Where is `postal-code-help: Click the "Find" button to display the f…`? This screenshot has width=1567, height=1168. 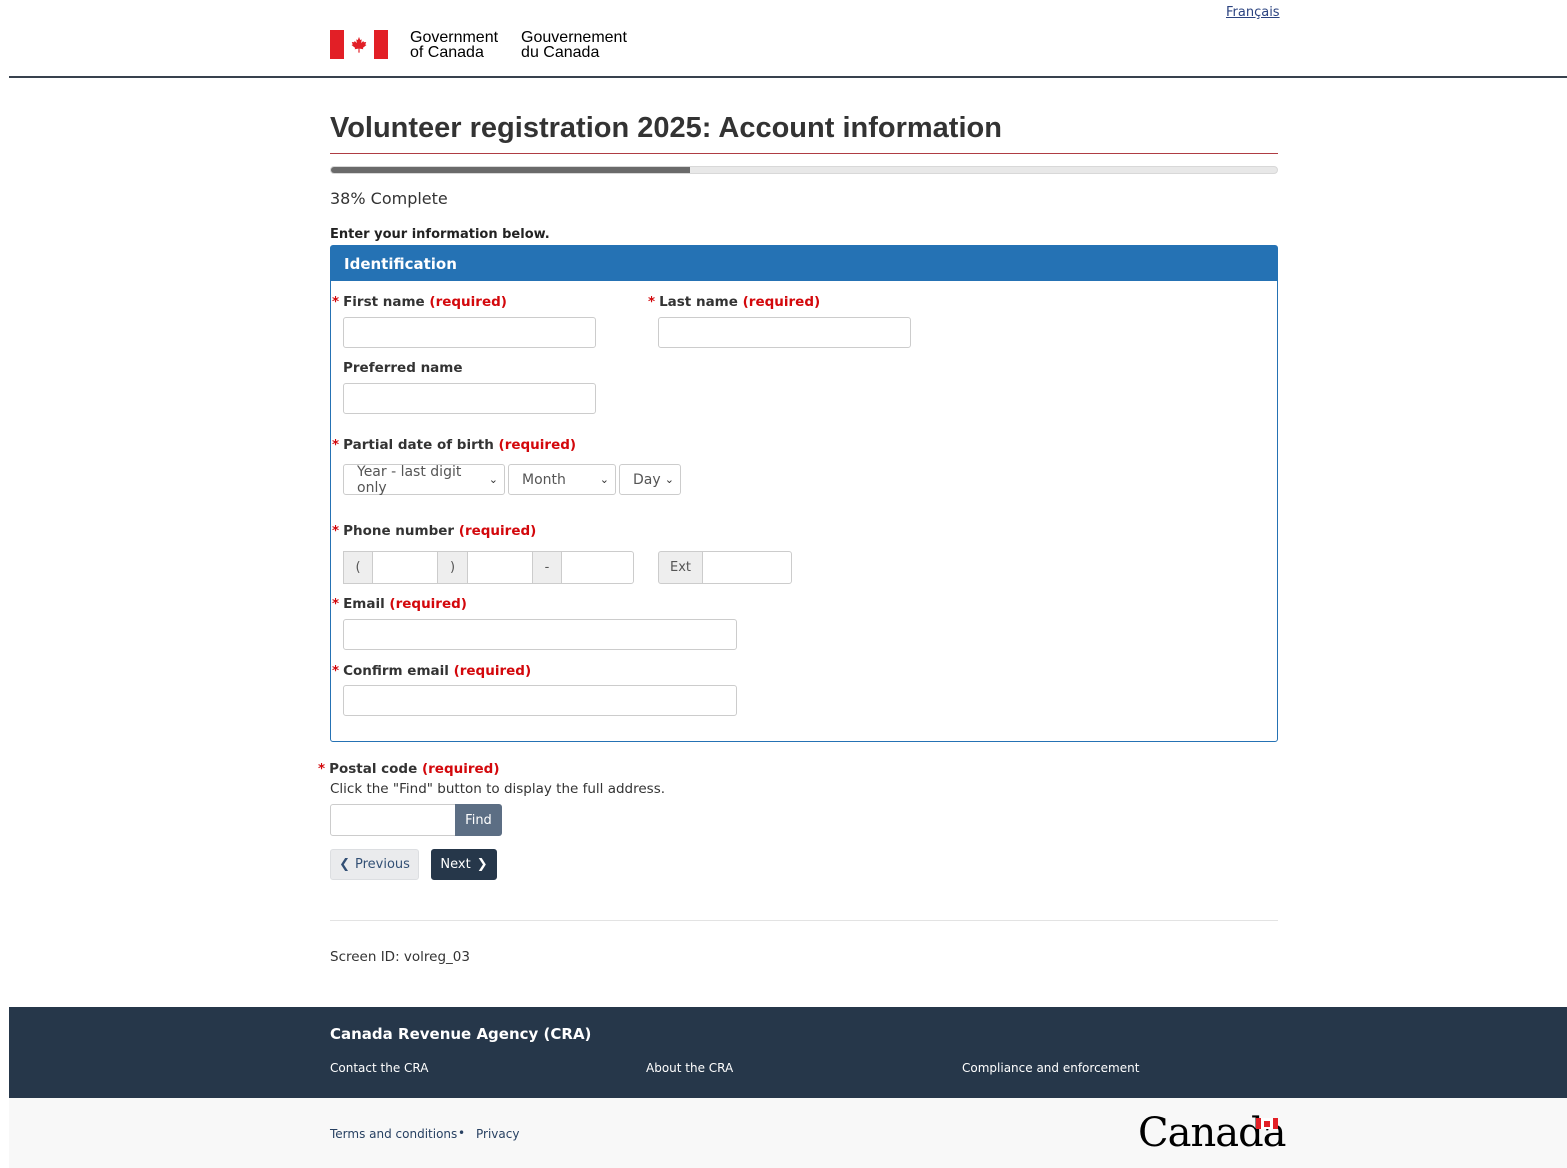
postal-code-help: Click the "Find" button to display the f… is located at coordinates (498, 789).